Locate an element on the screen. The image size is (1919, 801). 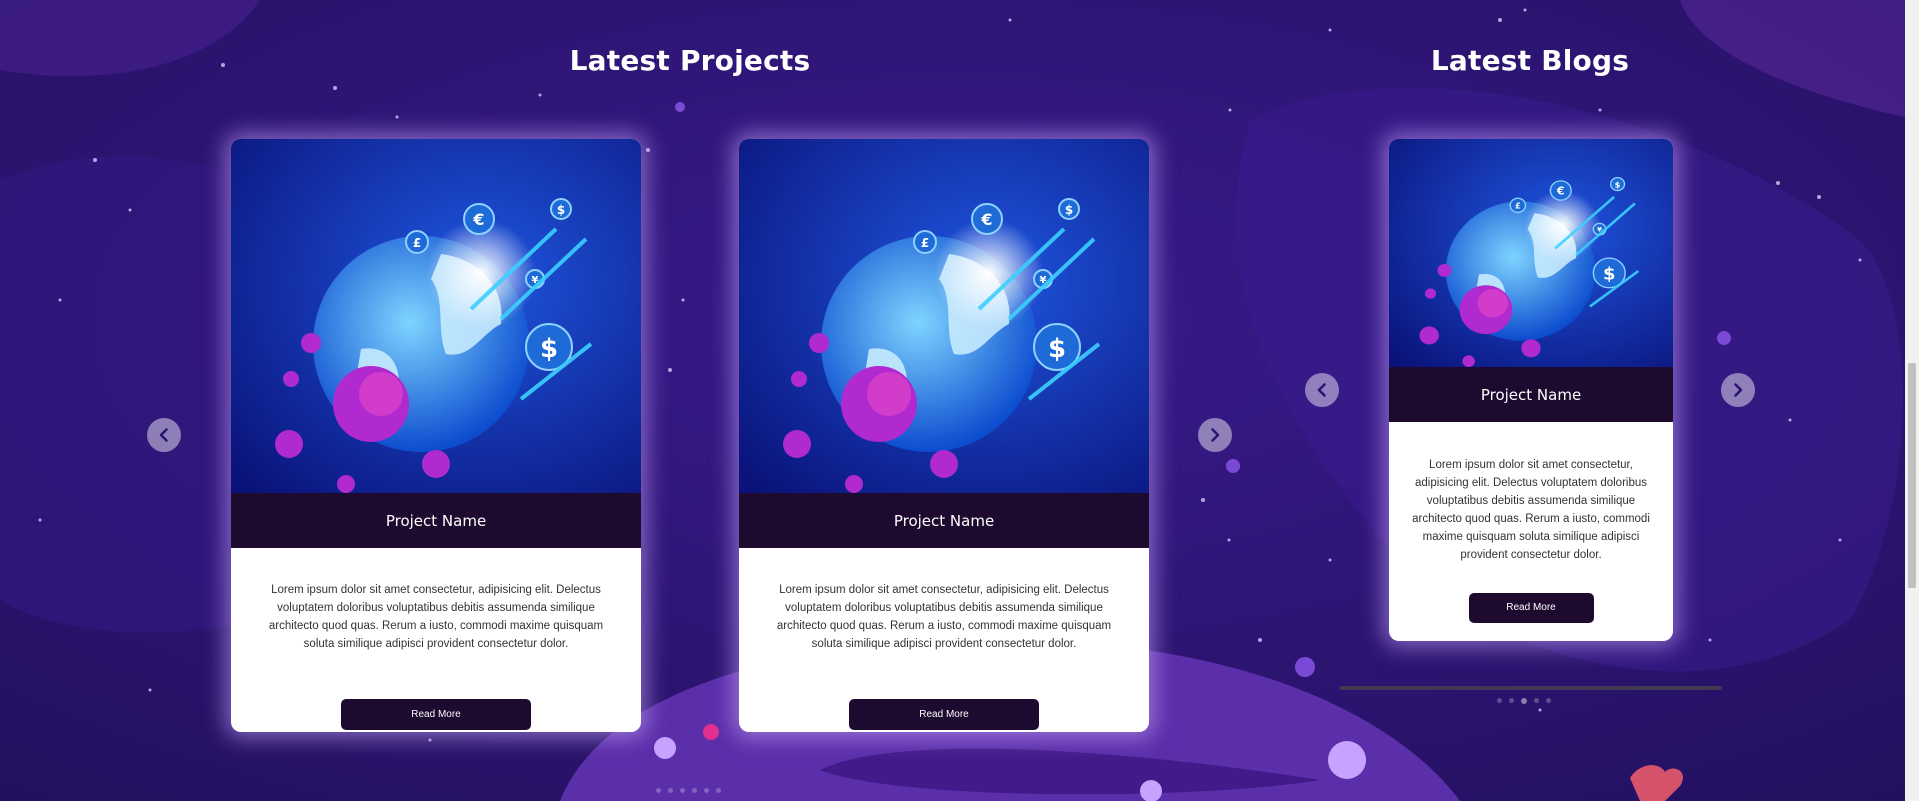
blogs-section-title: Latest Blogs is located at coordinates (1530, 60).